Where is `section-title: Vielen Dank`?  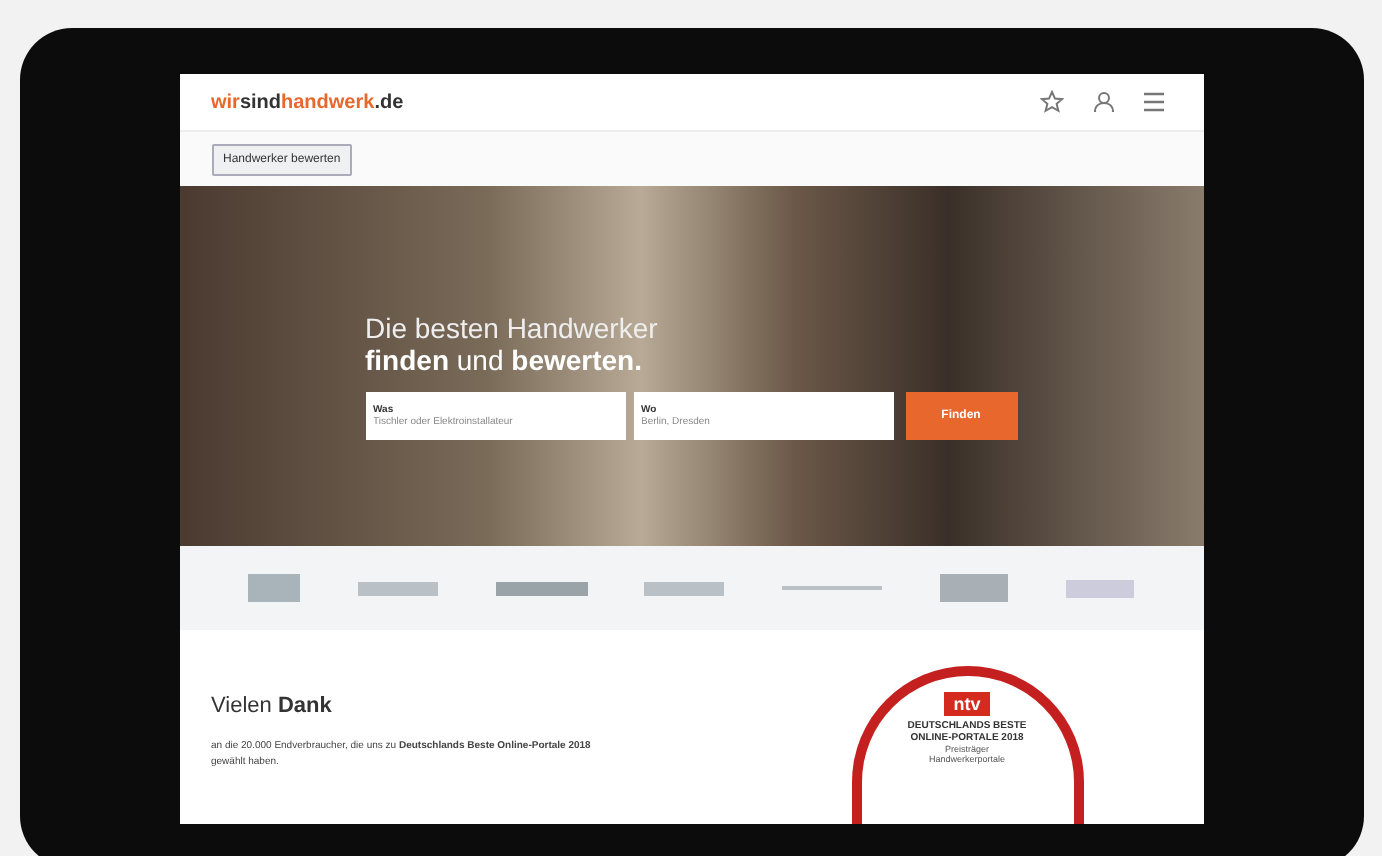 section-title: Vielen Dank is located at coordinates (272, 706).